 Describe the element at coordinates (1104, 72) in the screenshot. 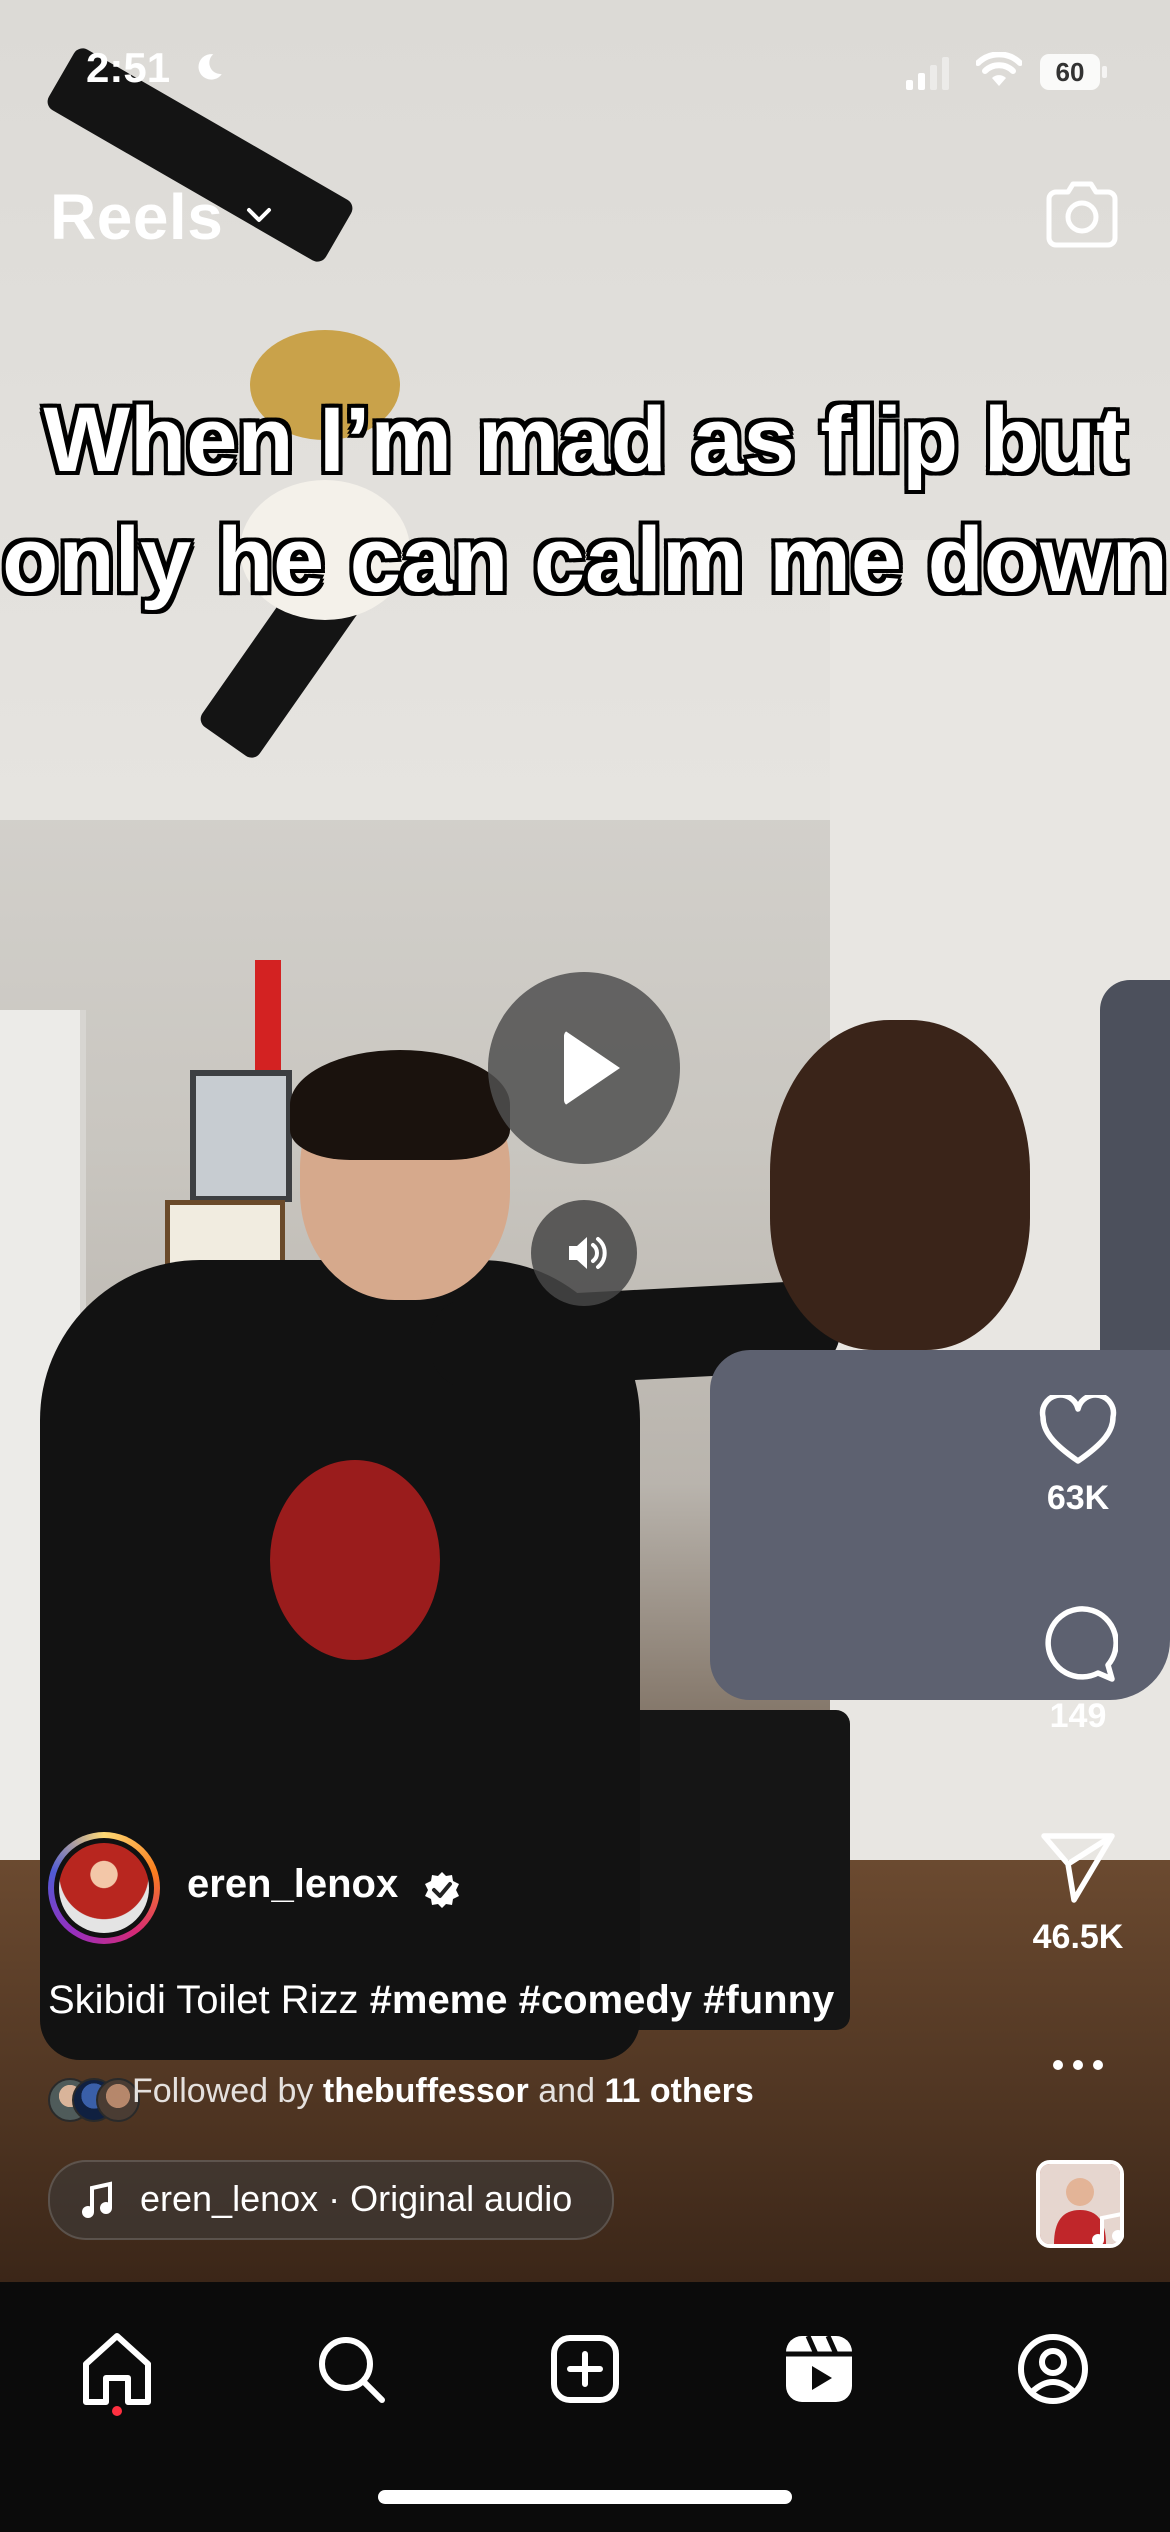

I see `battery-nub` at that location.